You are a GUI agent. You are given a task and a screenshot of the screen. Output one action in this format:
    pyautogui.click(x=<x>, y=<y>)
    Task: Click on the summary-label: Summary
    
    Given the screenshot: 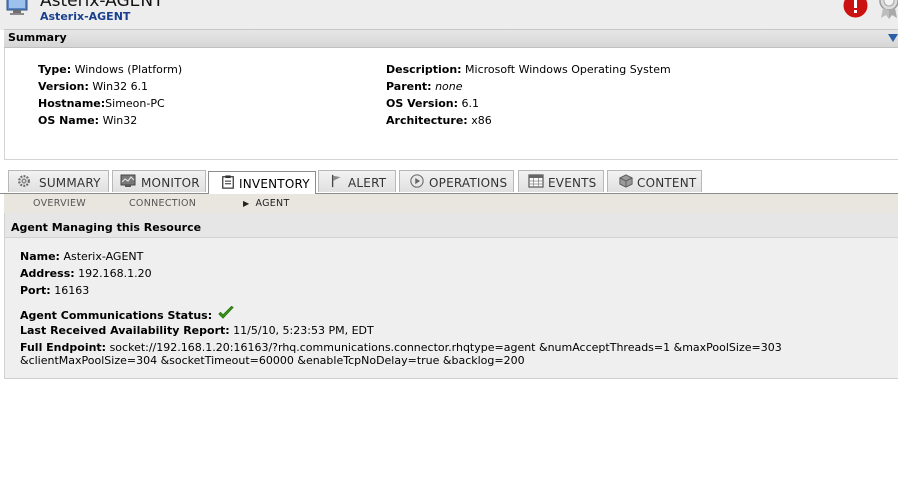 What is the action you would take?
    pyautogui.click(x=37, y=37)
    